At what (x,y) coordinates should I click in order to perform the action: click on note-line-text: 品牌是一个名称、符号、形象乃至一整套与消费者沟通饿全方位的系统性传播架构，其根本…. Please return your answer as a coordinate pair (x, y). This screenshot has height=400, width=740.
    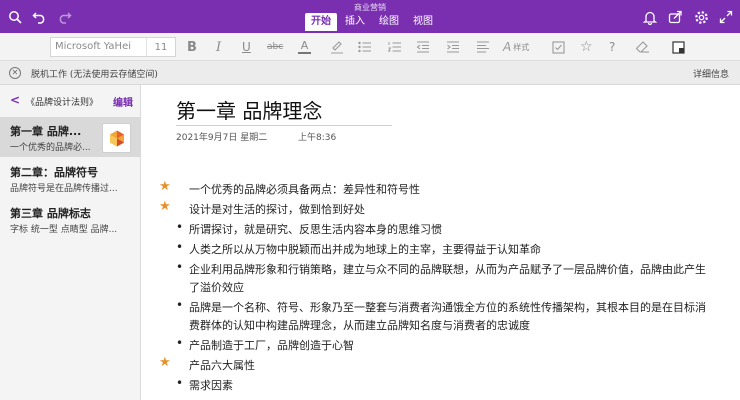
    Looking at the image, I should click on (447, 307).